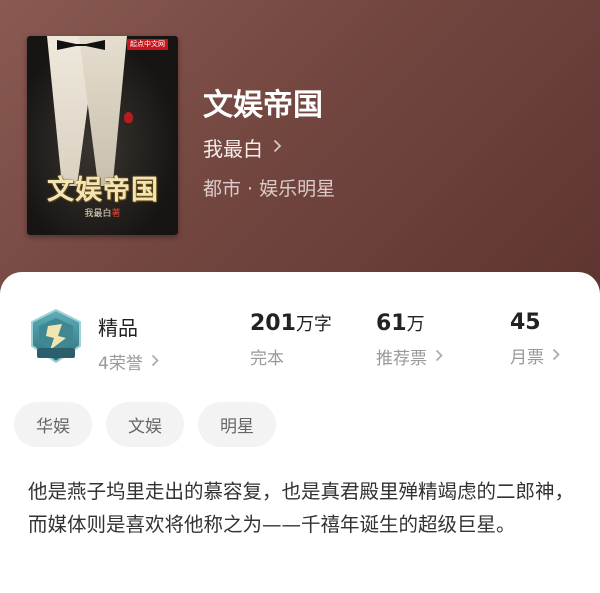 This screenshot has height=593, width=600. What do you see at coordinates (525, 322) in the screenshot?
I see `monthly-value: 45` at bounding box center [525, 322].